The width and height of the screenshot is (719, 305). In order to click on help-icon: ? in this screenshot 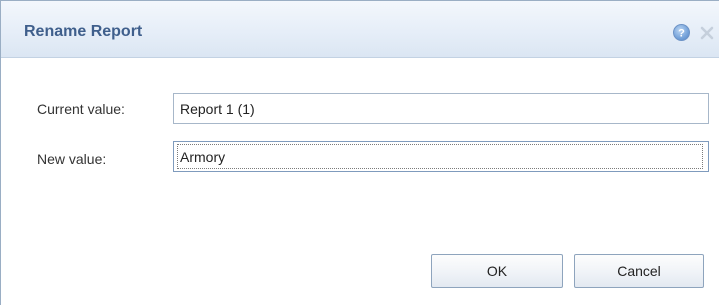, I will do `click(681, 32)`.